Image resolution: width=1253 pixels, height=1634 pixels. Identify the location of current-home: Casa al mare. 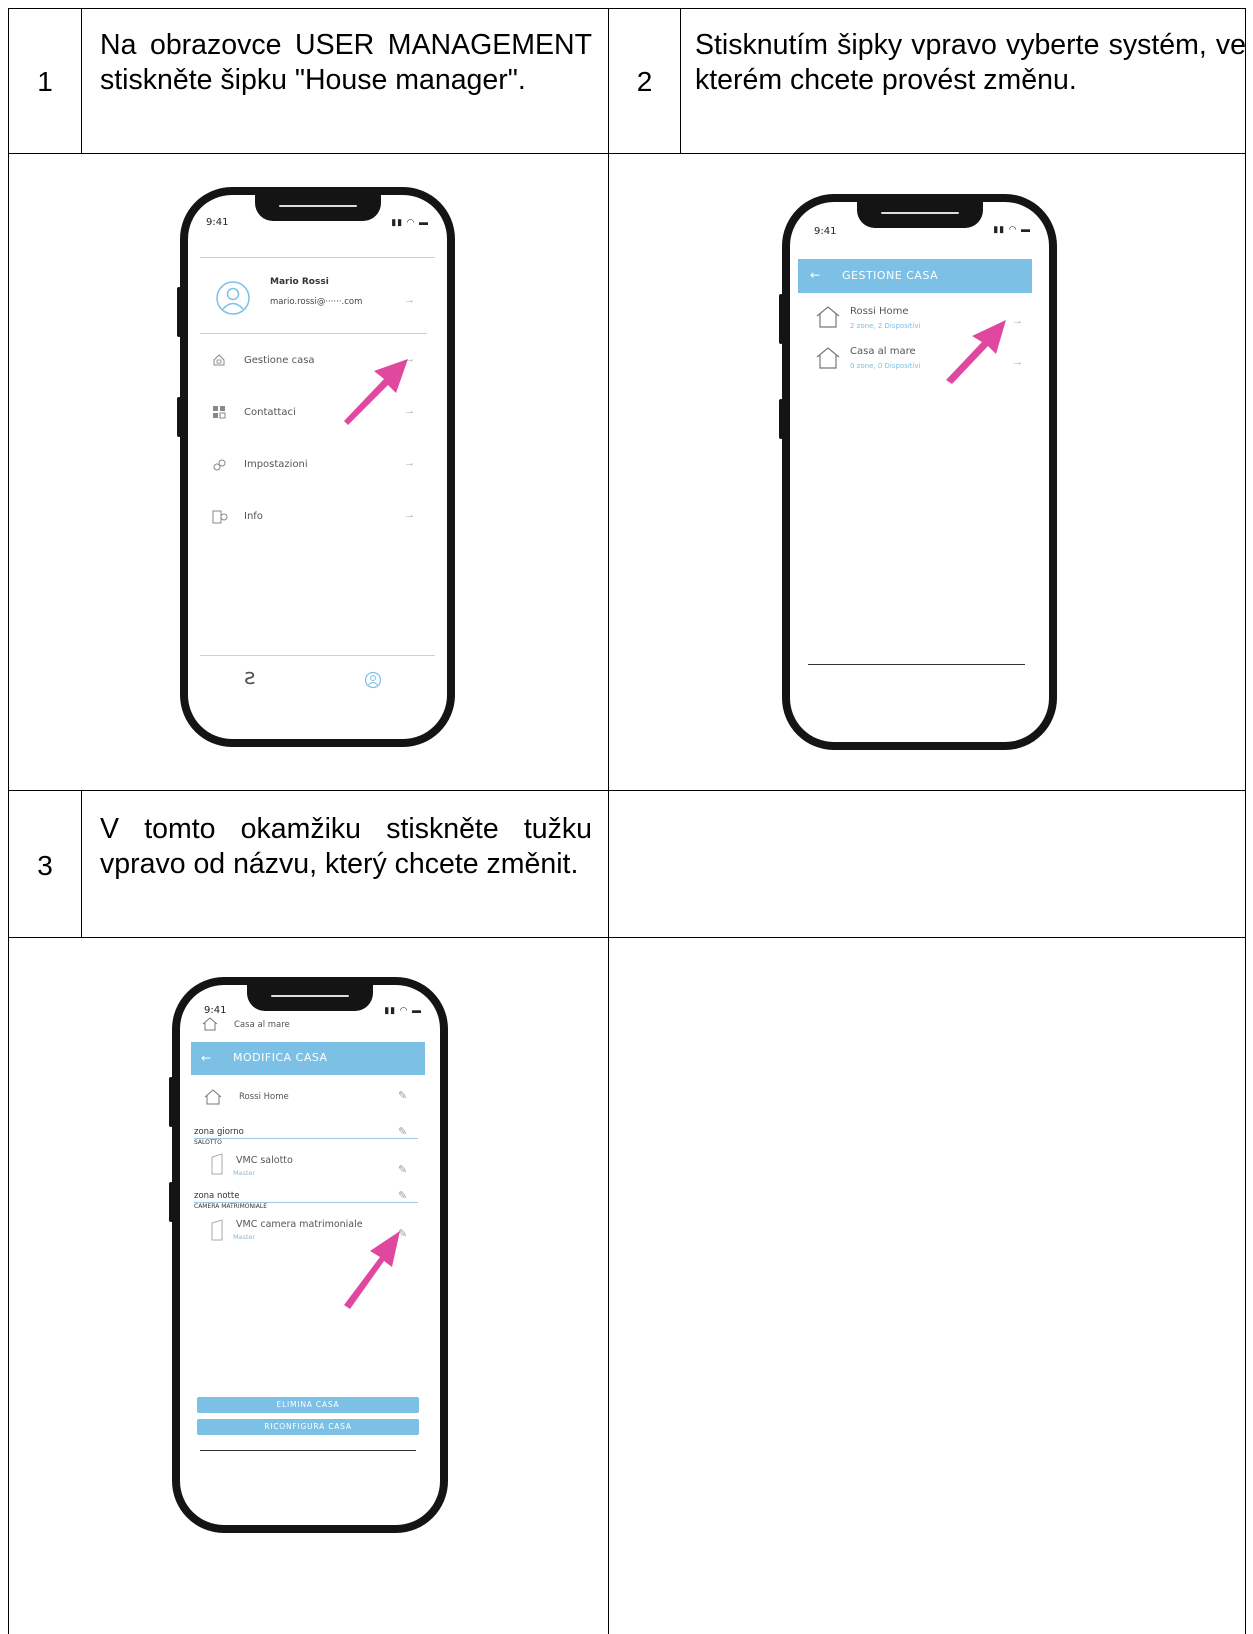
(262, 1025).